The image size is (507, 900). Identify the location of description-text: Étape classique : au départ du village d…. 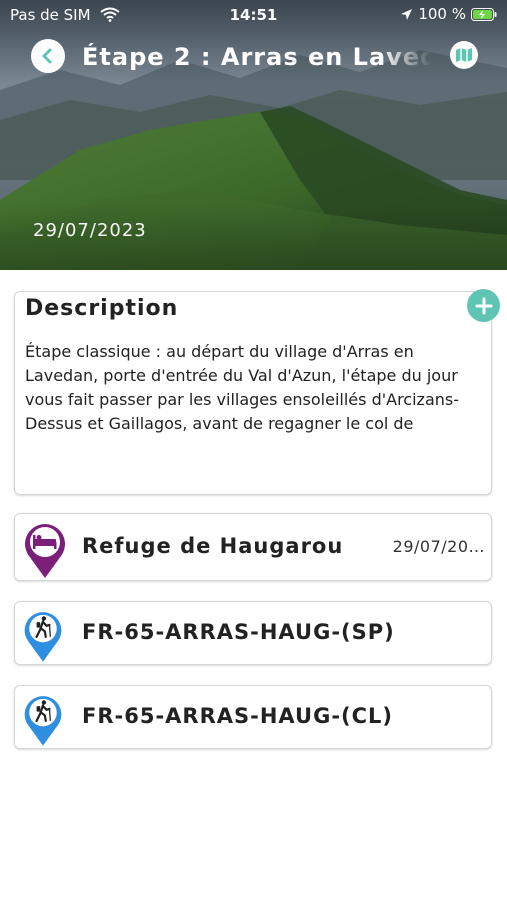
(242, 387).